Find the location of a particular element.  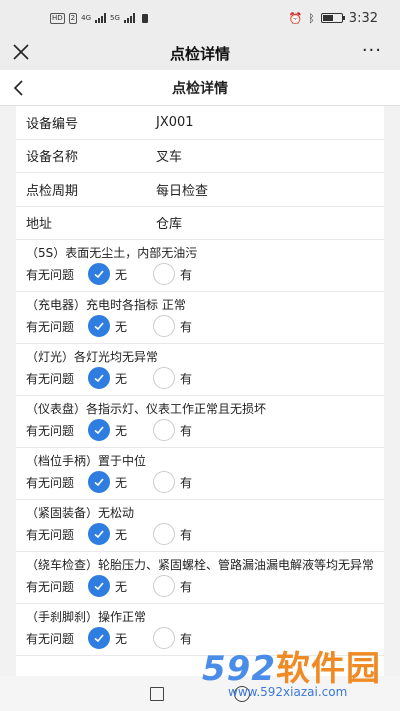

check-item-title: （手刹脚刹）操作正常 is located at coordinates (86, 617).